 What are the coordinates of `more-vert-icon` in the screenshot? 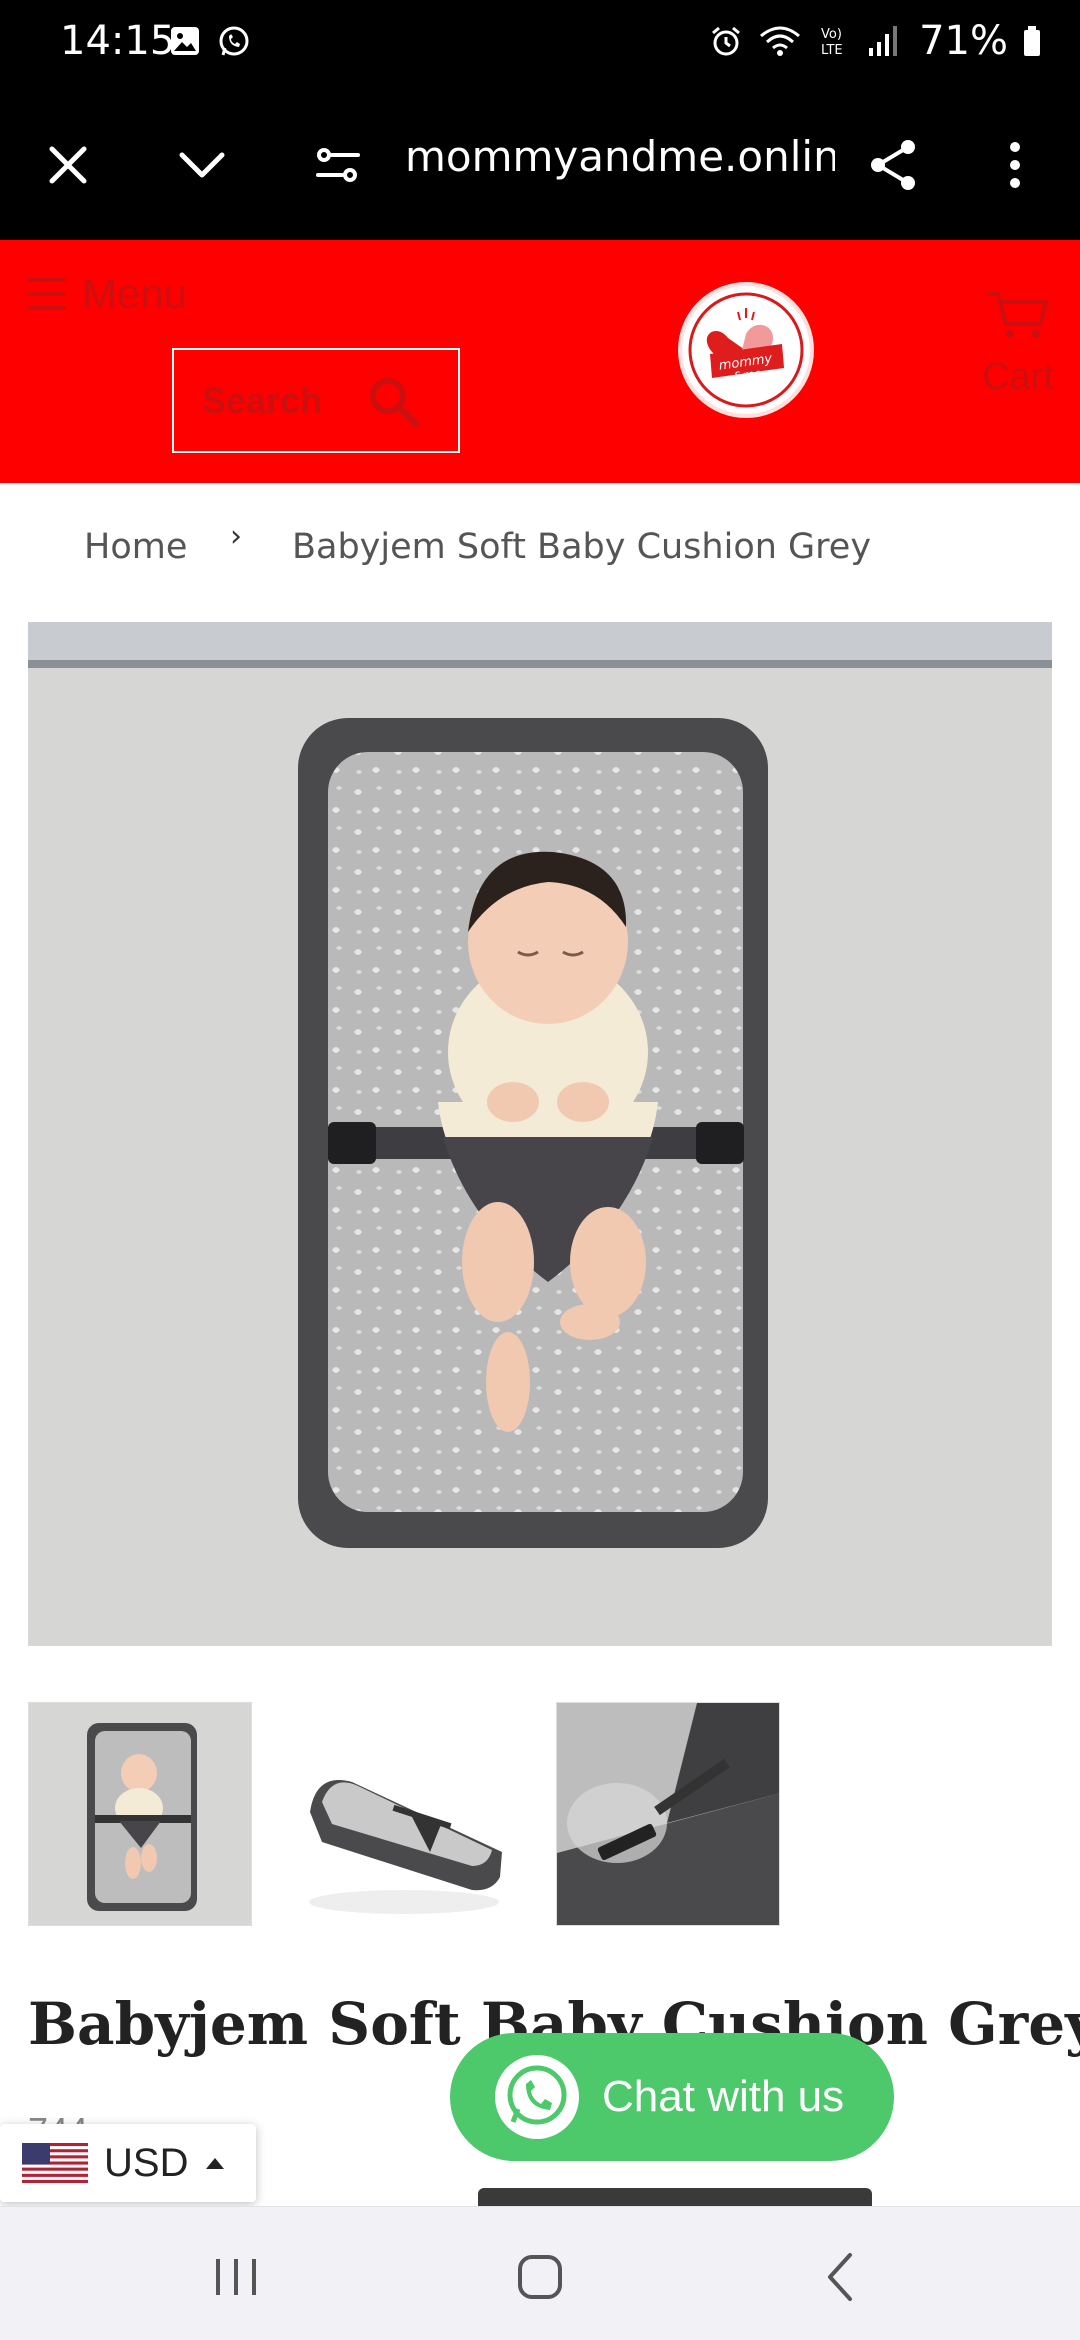 It's located at (1015, 165).